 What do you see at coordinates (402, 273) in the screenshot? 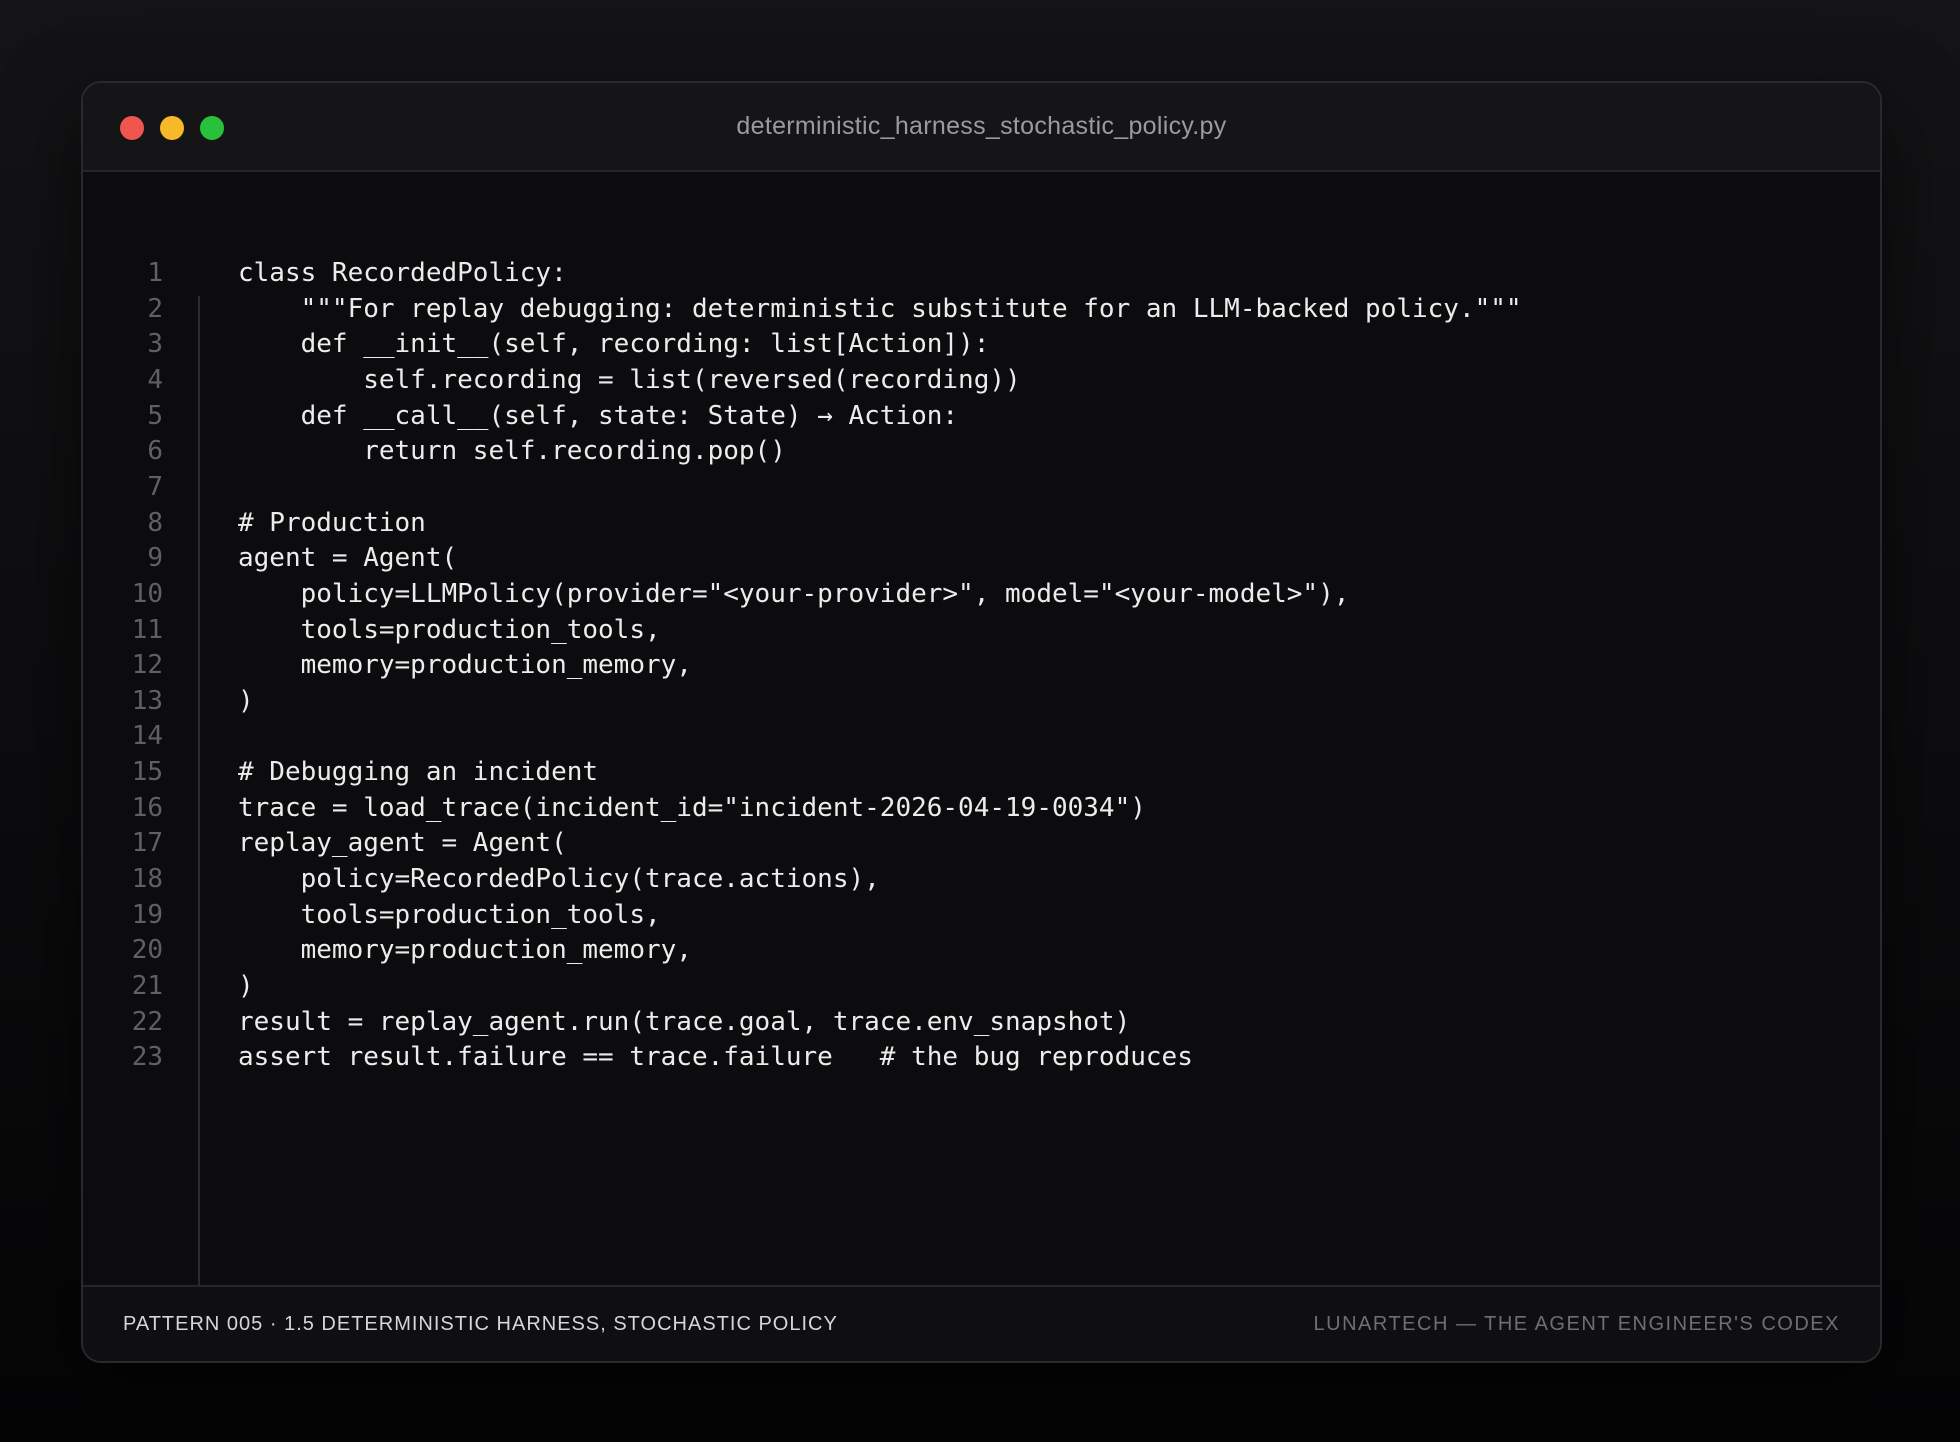
I see `code-text: class RecordedPolicy:` at bounding box center [402, 273].